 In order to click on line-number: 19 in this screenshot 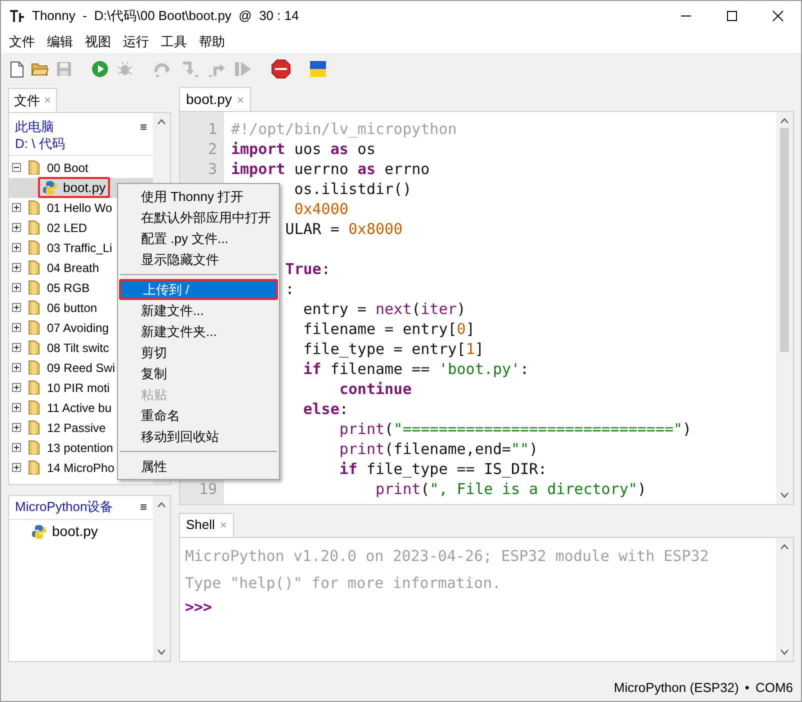, I will do `click(207, 489)`.